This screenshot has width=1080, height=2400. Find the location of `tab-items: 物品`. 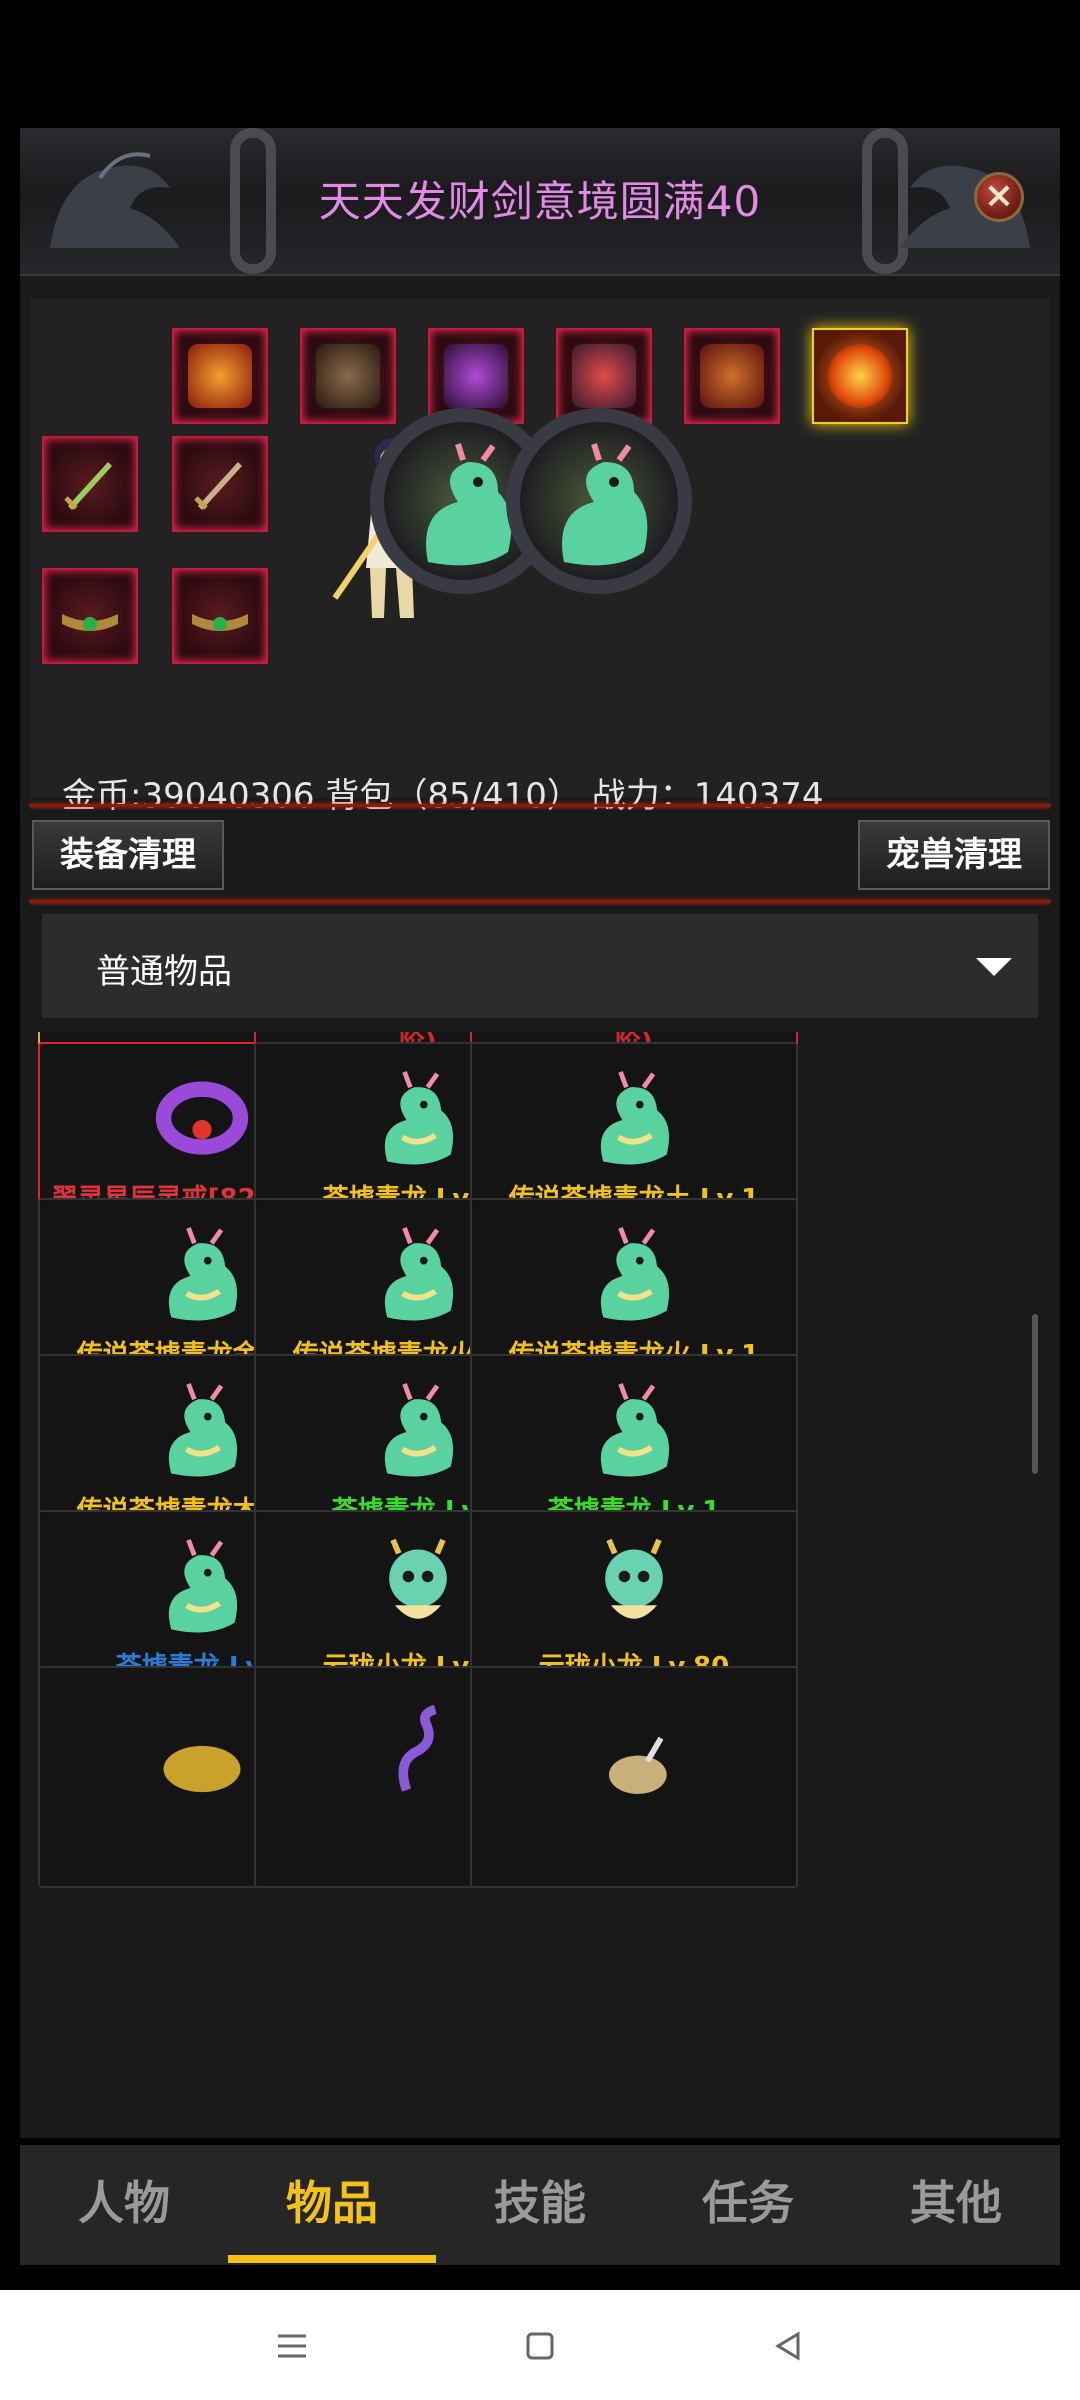

tab-items: 物品 is located at coordinates (332, 2205).